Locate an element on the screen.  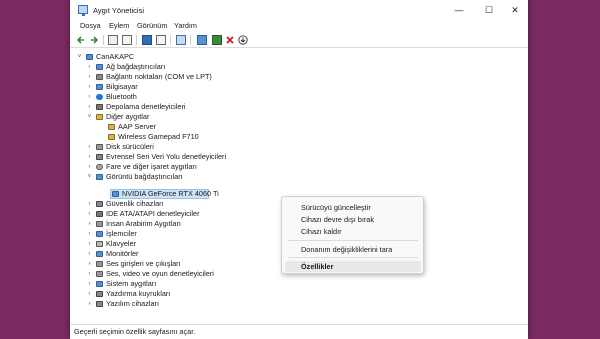
tree-item: › Klavyeler is located at coordinates (184, 244).